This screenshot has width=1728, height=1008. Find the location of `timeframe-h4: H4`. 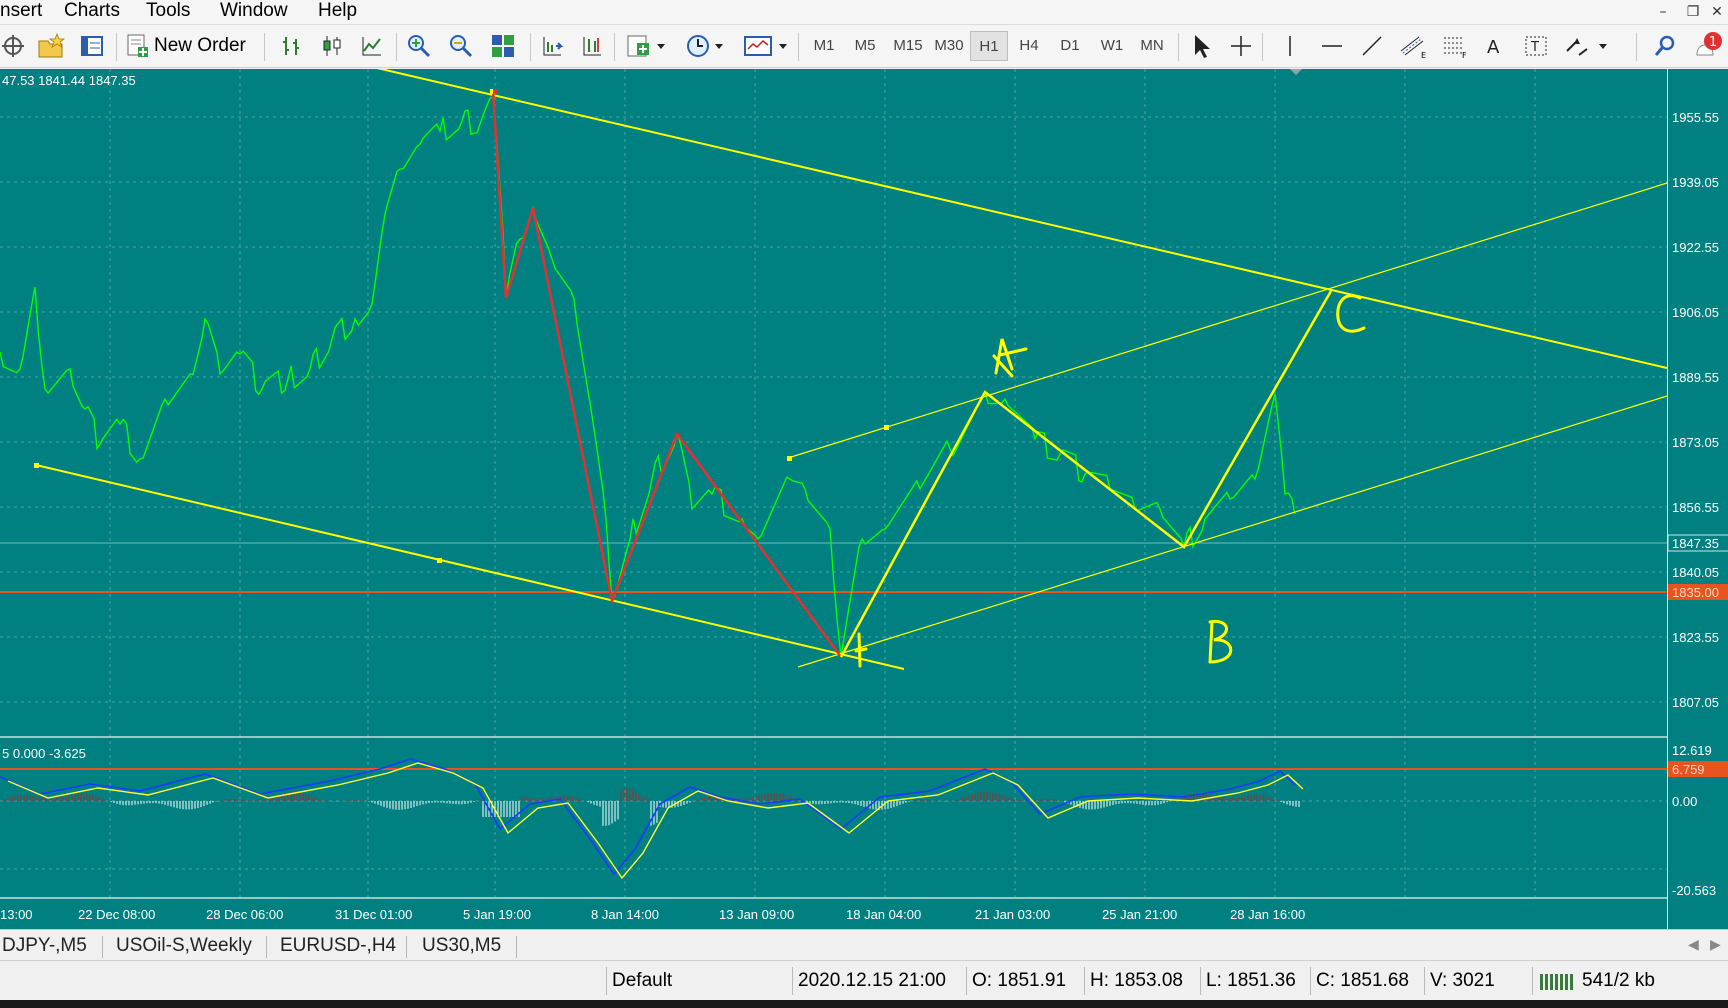

timeframe-h4: H4 is located at coordinates (1029, 46).